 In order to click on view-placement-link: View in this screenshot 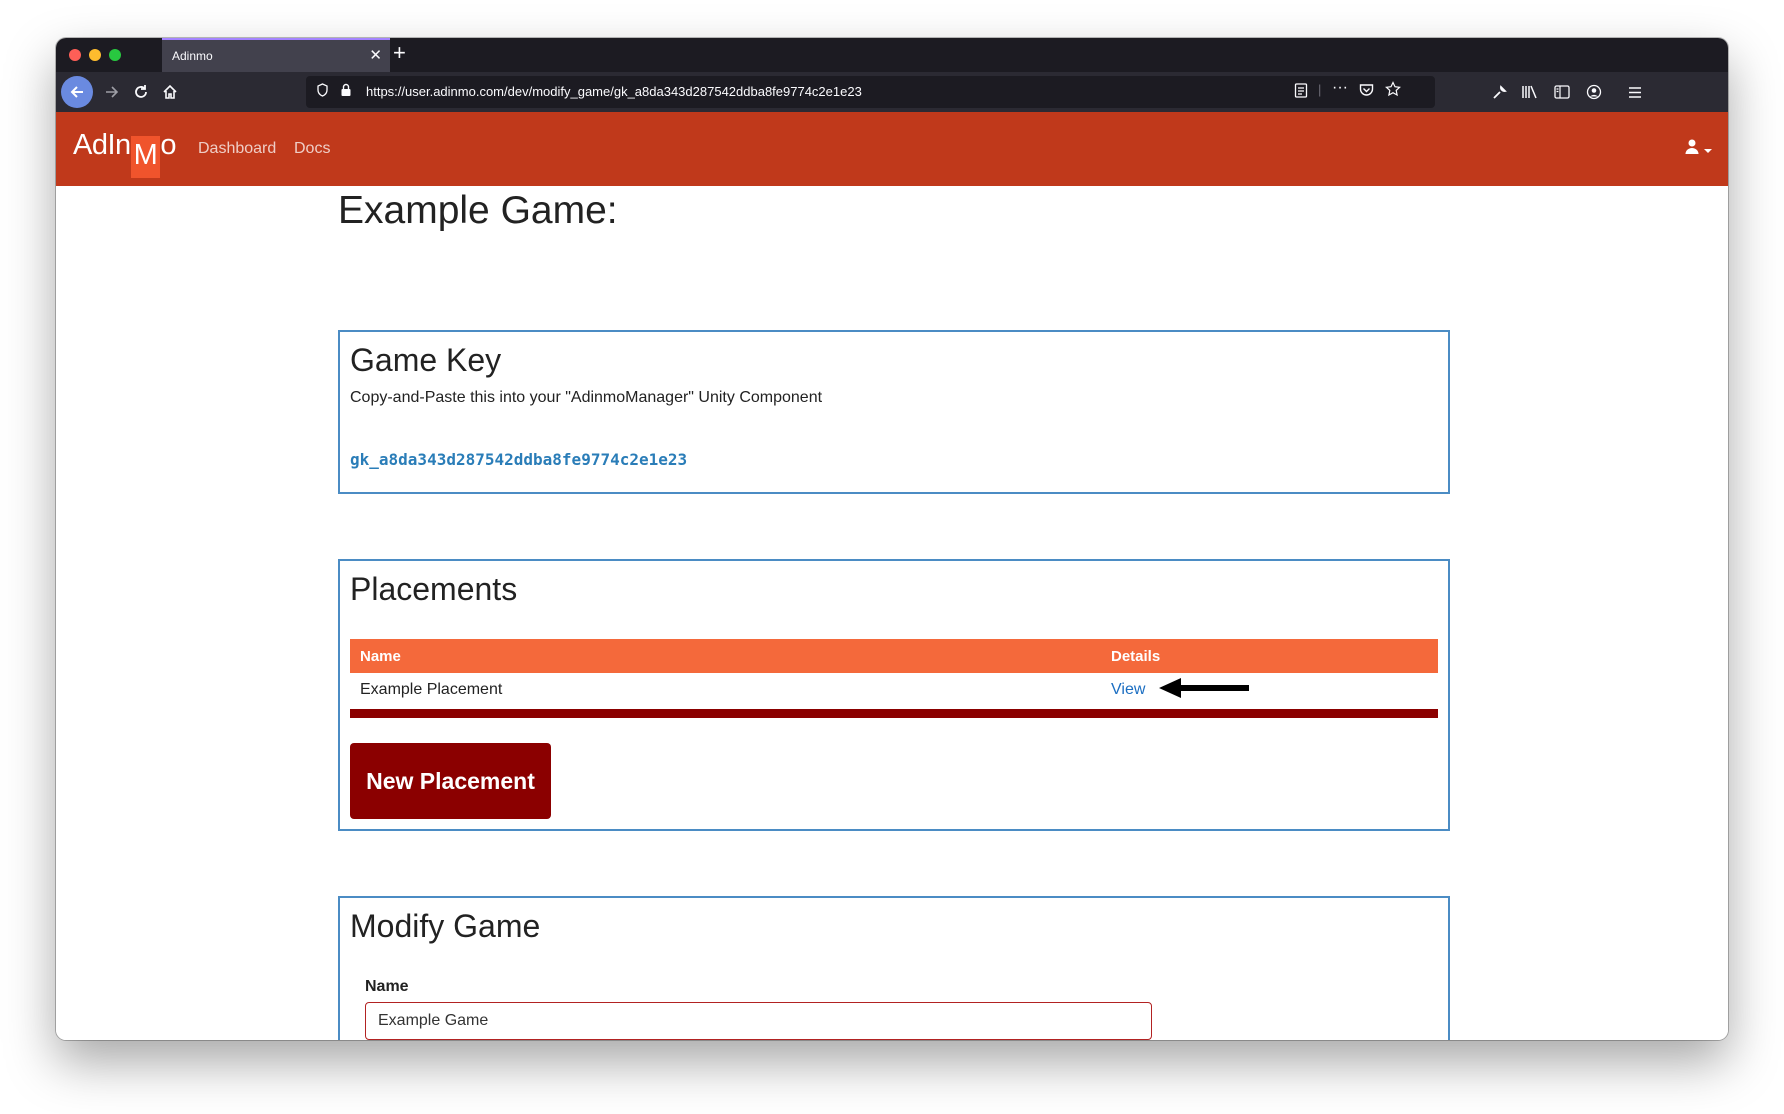, I will do `click(1128, 689)`.